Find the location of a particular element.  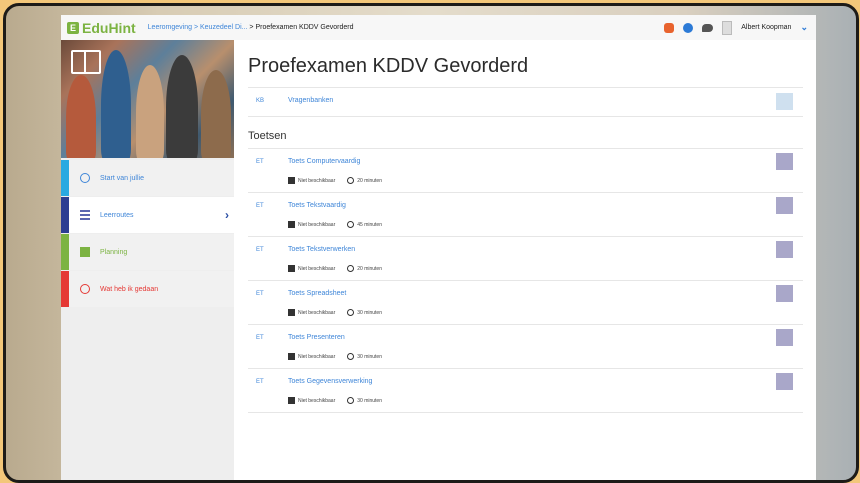

section-title: Toetsen is located at coordinates (267, 136).